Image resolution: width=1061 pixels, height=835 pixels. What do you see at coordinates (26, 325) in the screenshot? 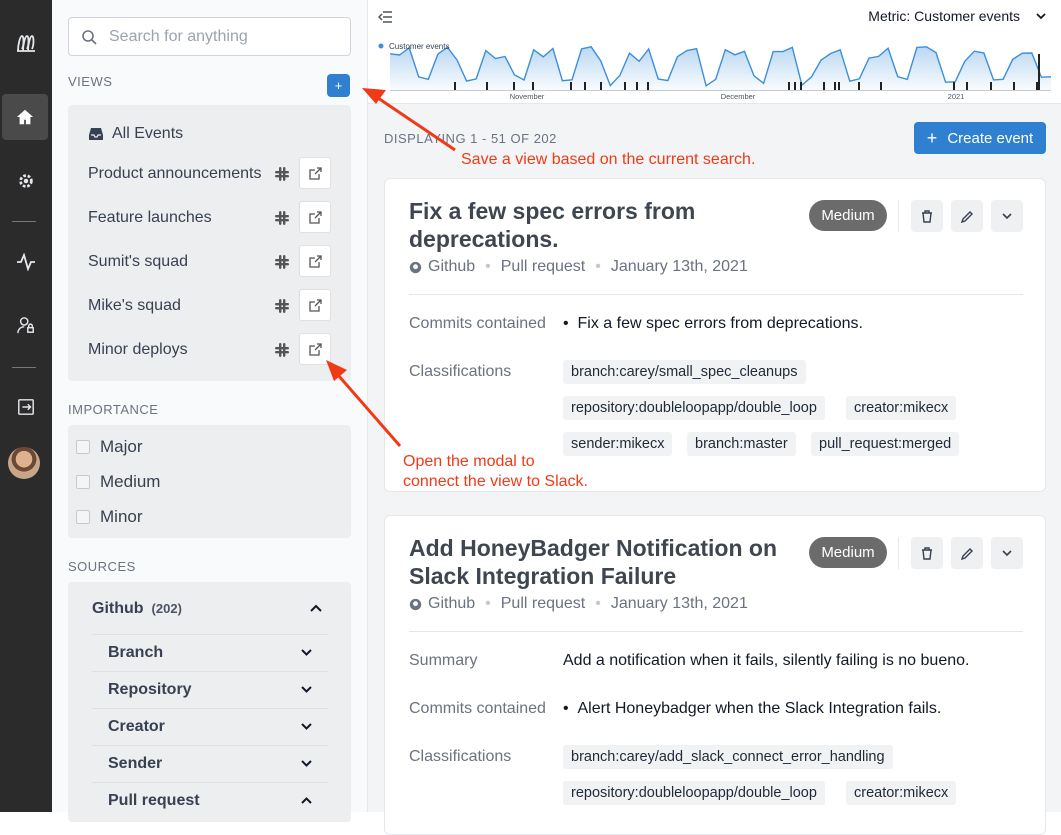
I see `user-lock-icon` at bounding box center [26, 325].